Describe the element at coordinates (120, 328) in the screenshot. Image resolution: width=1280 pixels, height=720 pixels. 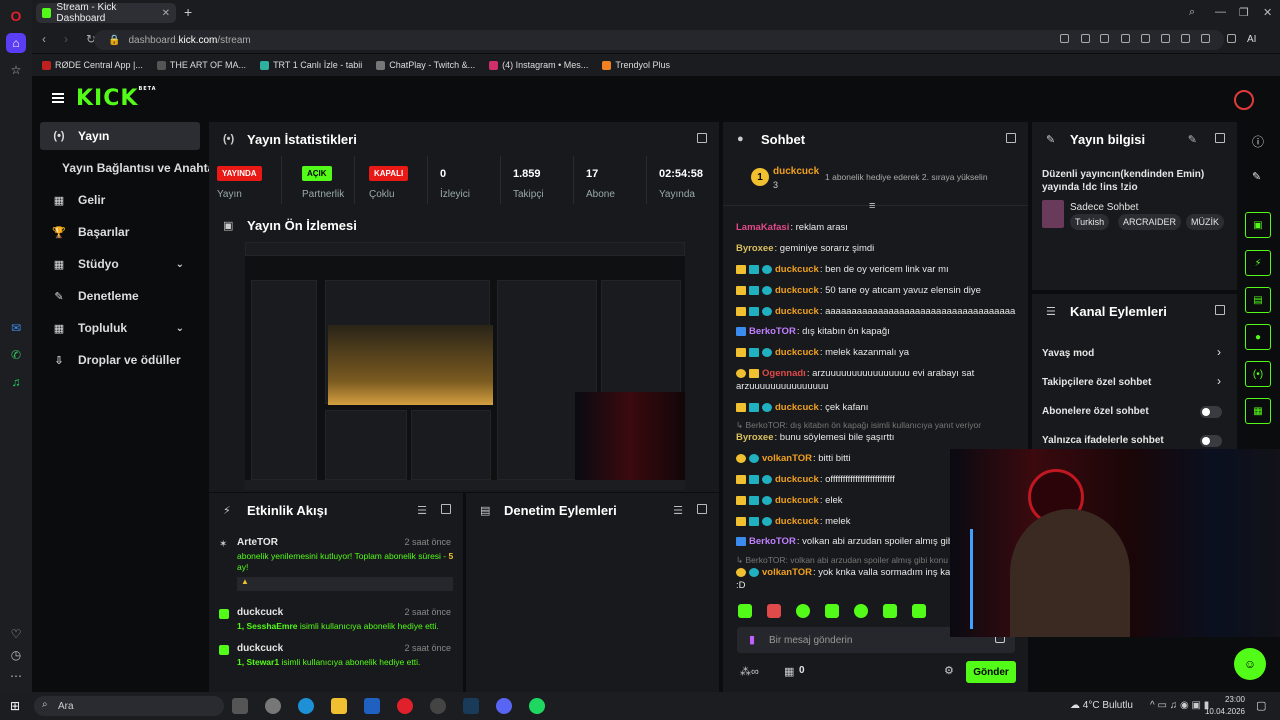
I see `nav-item-community: ▦ Topluluk ⌄` at that location.